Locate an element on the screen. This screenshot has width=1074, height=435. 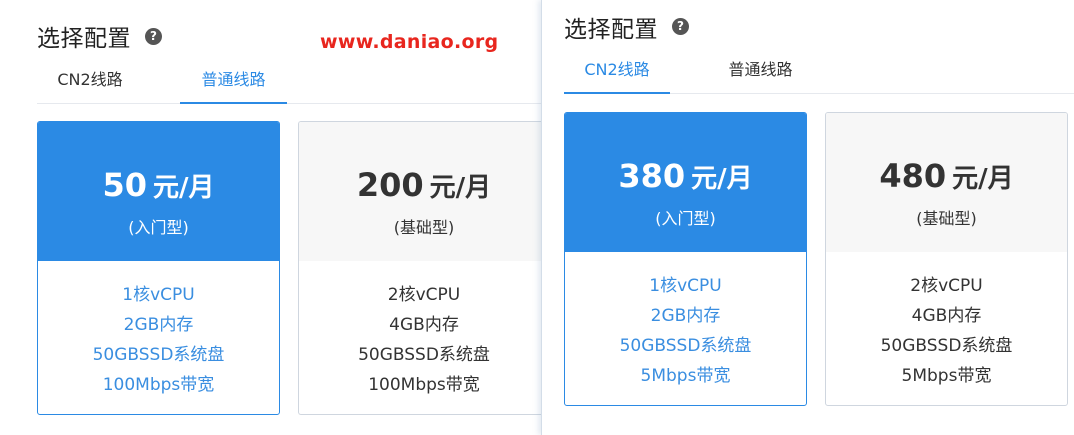
plan-price: 50 元/月 is located at coordinates (158, 164).